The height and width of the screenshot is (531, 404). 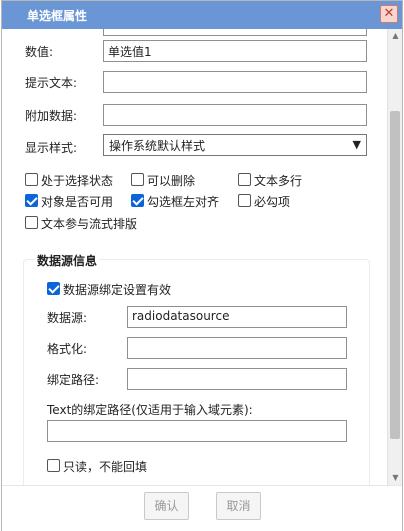 I want to click on style-select: 操作系统默认样式 ▼, so click(x=235, y=145).